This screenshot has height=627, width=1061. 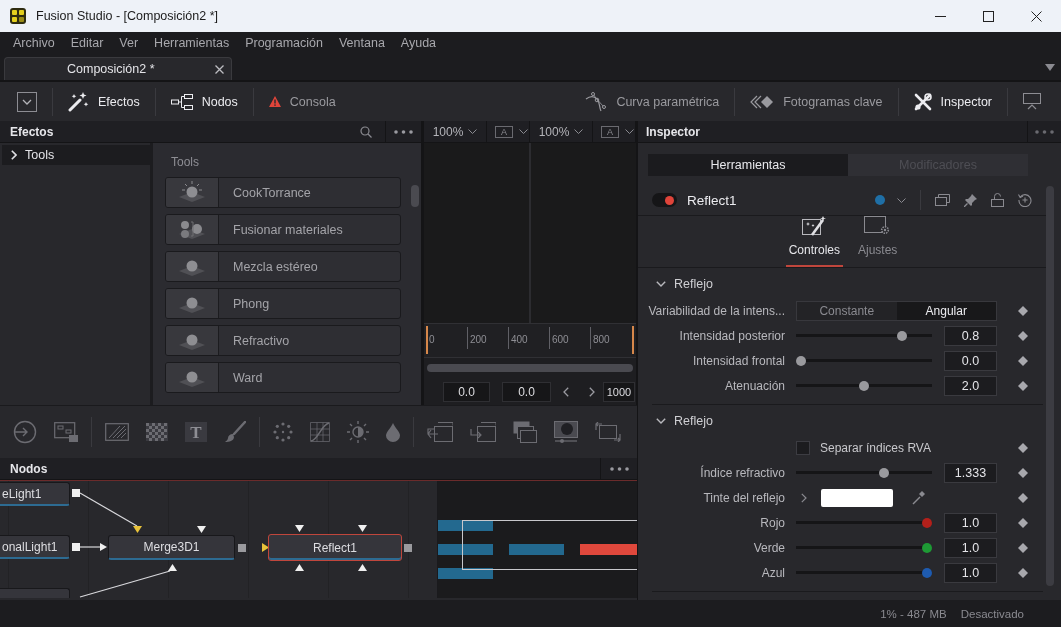 What do you see at coordinates (988, 16) in the screenshot?
I see `maximize-icon` at bounding box center [988, 16].